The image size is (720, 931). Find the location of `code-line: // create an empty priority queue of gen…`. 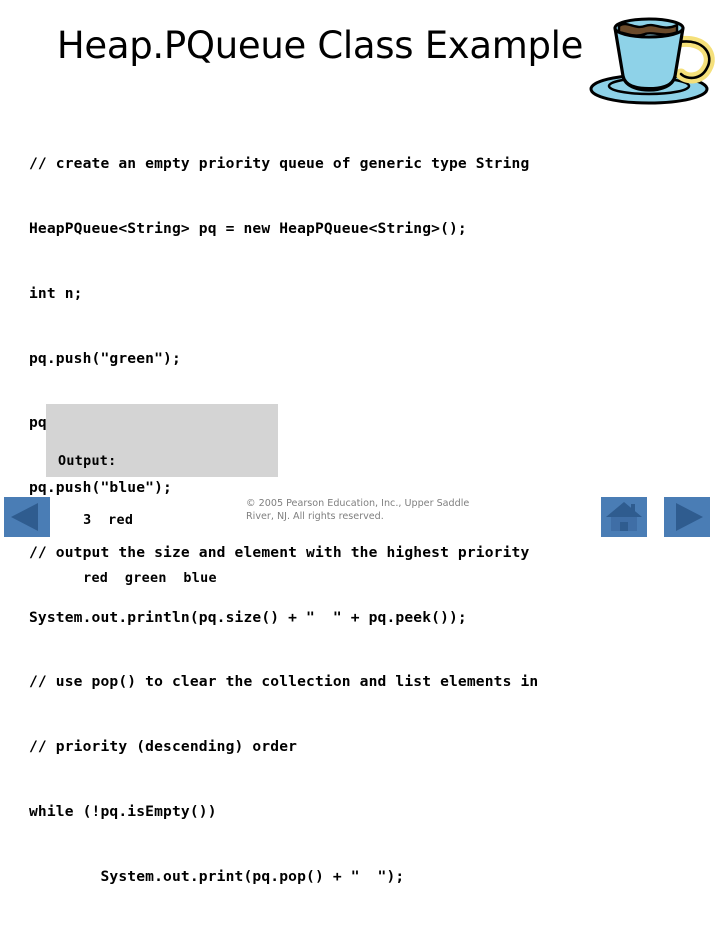

code-line: // create an empty priority queue of gen… is located at coordinates (279, 164).